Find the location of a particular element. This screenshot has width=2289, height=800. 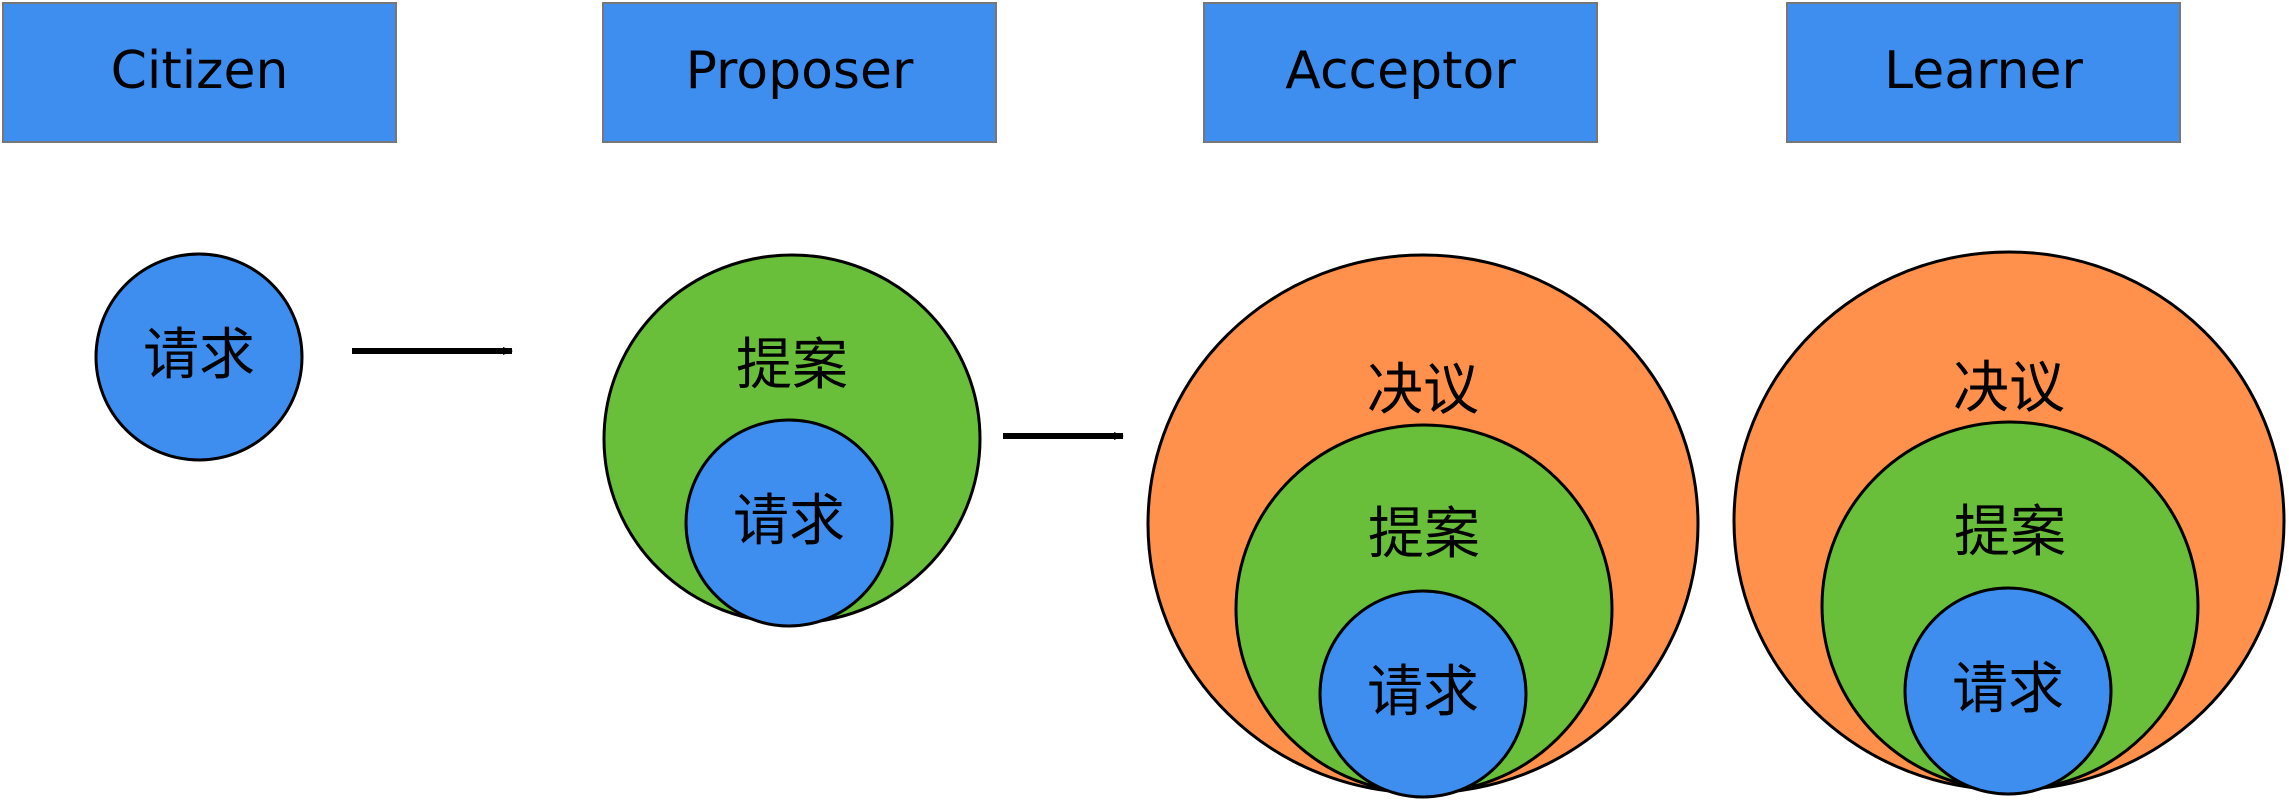

header-citizen: Citizen is located at coordinates (199, 72).